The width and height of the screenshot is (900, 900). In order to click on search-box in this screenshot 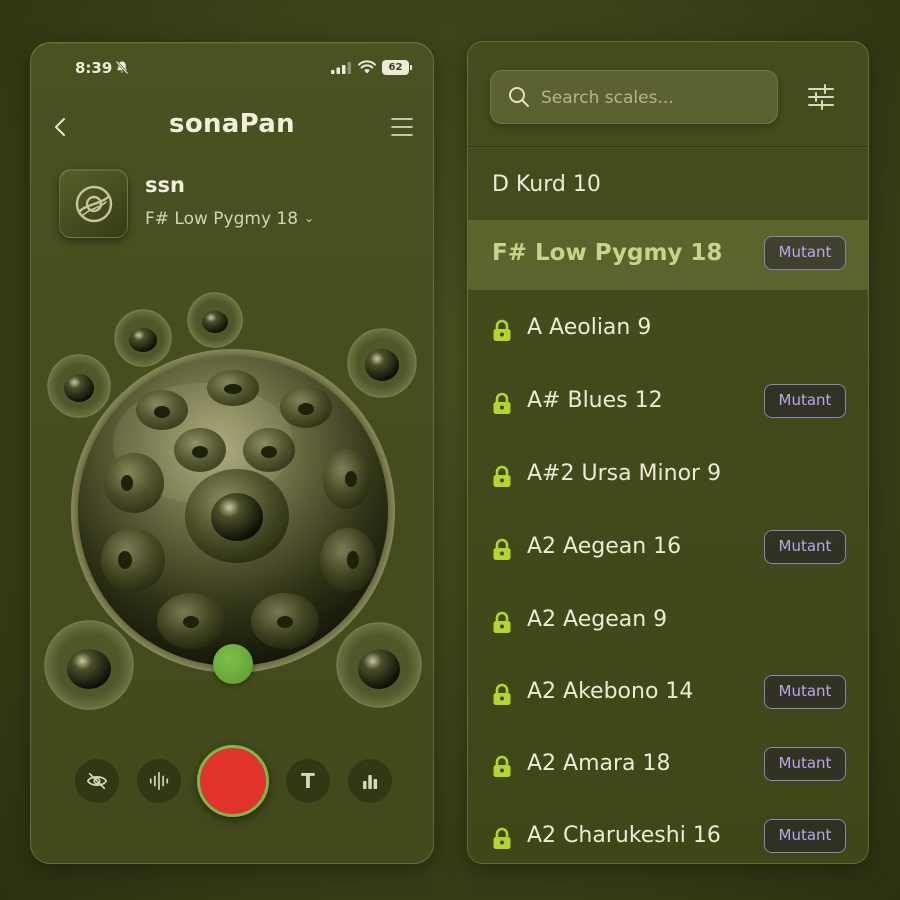, I will do `click(634, 97)`.